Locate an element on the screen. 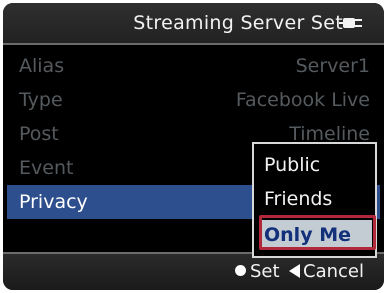 This screenshot has height=293, width=387. setting-label: Post is located at coordinates (39, 134).